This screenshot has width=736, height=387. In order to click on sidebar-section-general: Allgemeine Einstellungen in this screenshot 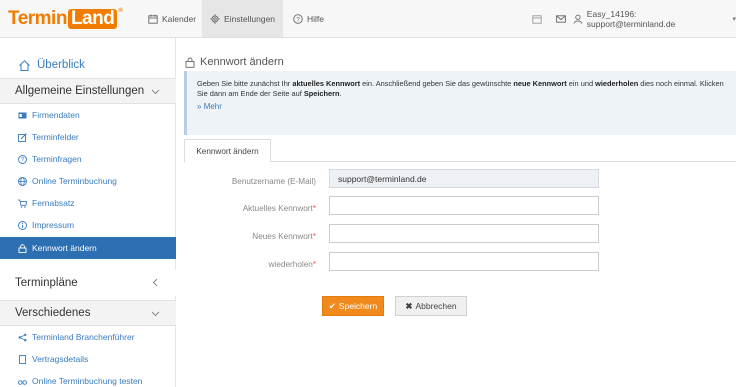, I will do `click(88, 91)`.